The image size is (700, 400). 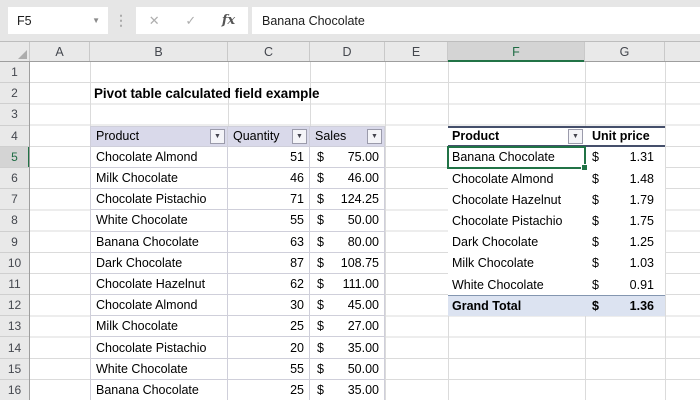 I want to click on source-header-quantity: Quantity ▼, so click(x=269, y=136).